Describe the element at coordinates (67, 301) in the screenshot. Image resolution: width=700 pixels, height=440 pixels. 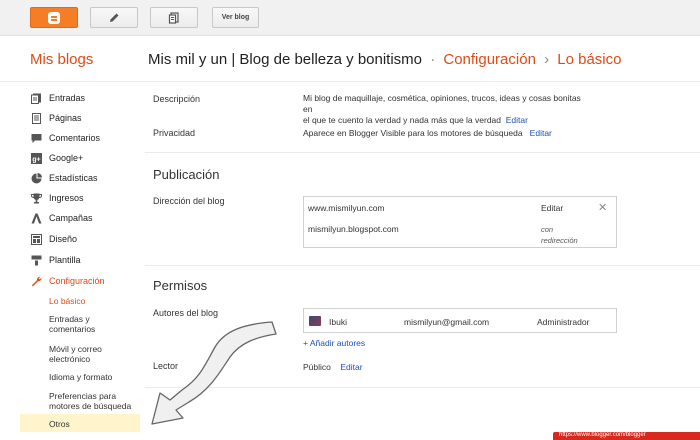
I see `sidebar-subitem-lo-basico: Lo básico` at that location.